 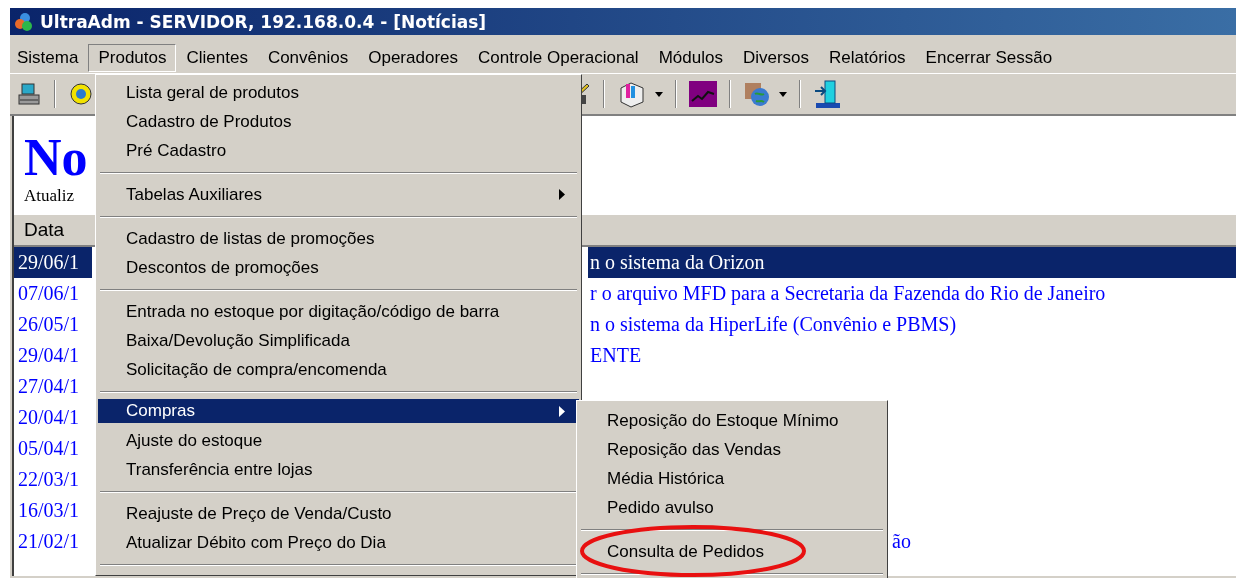 I want to click on menu-item: Tabelas Auxiliares, so click(x=338, y=194).